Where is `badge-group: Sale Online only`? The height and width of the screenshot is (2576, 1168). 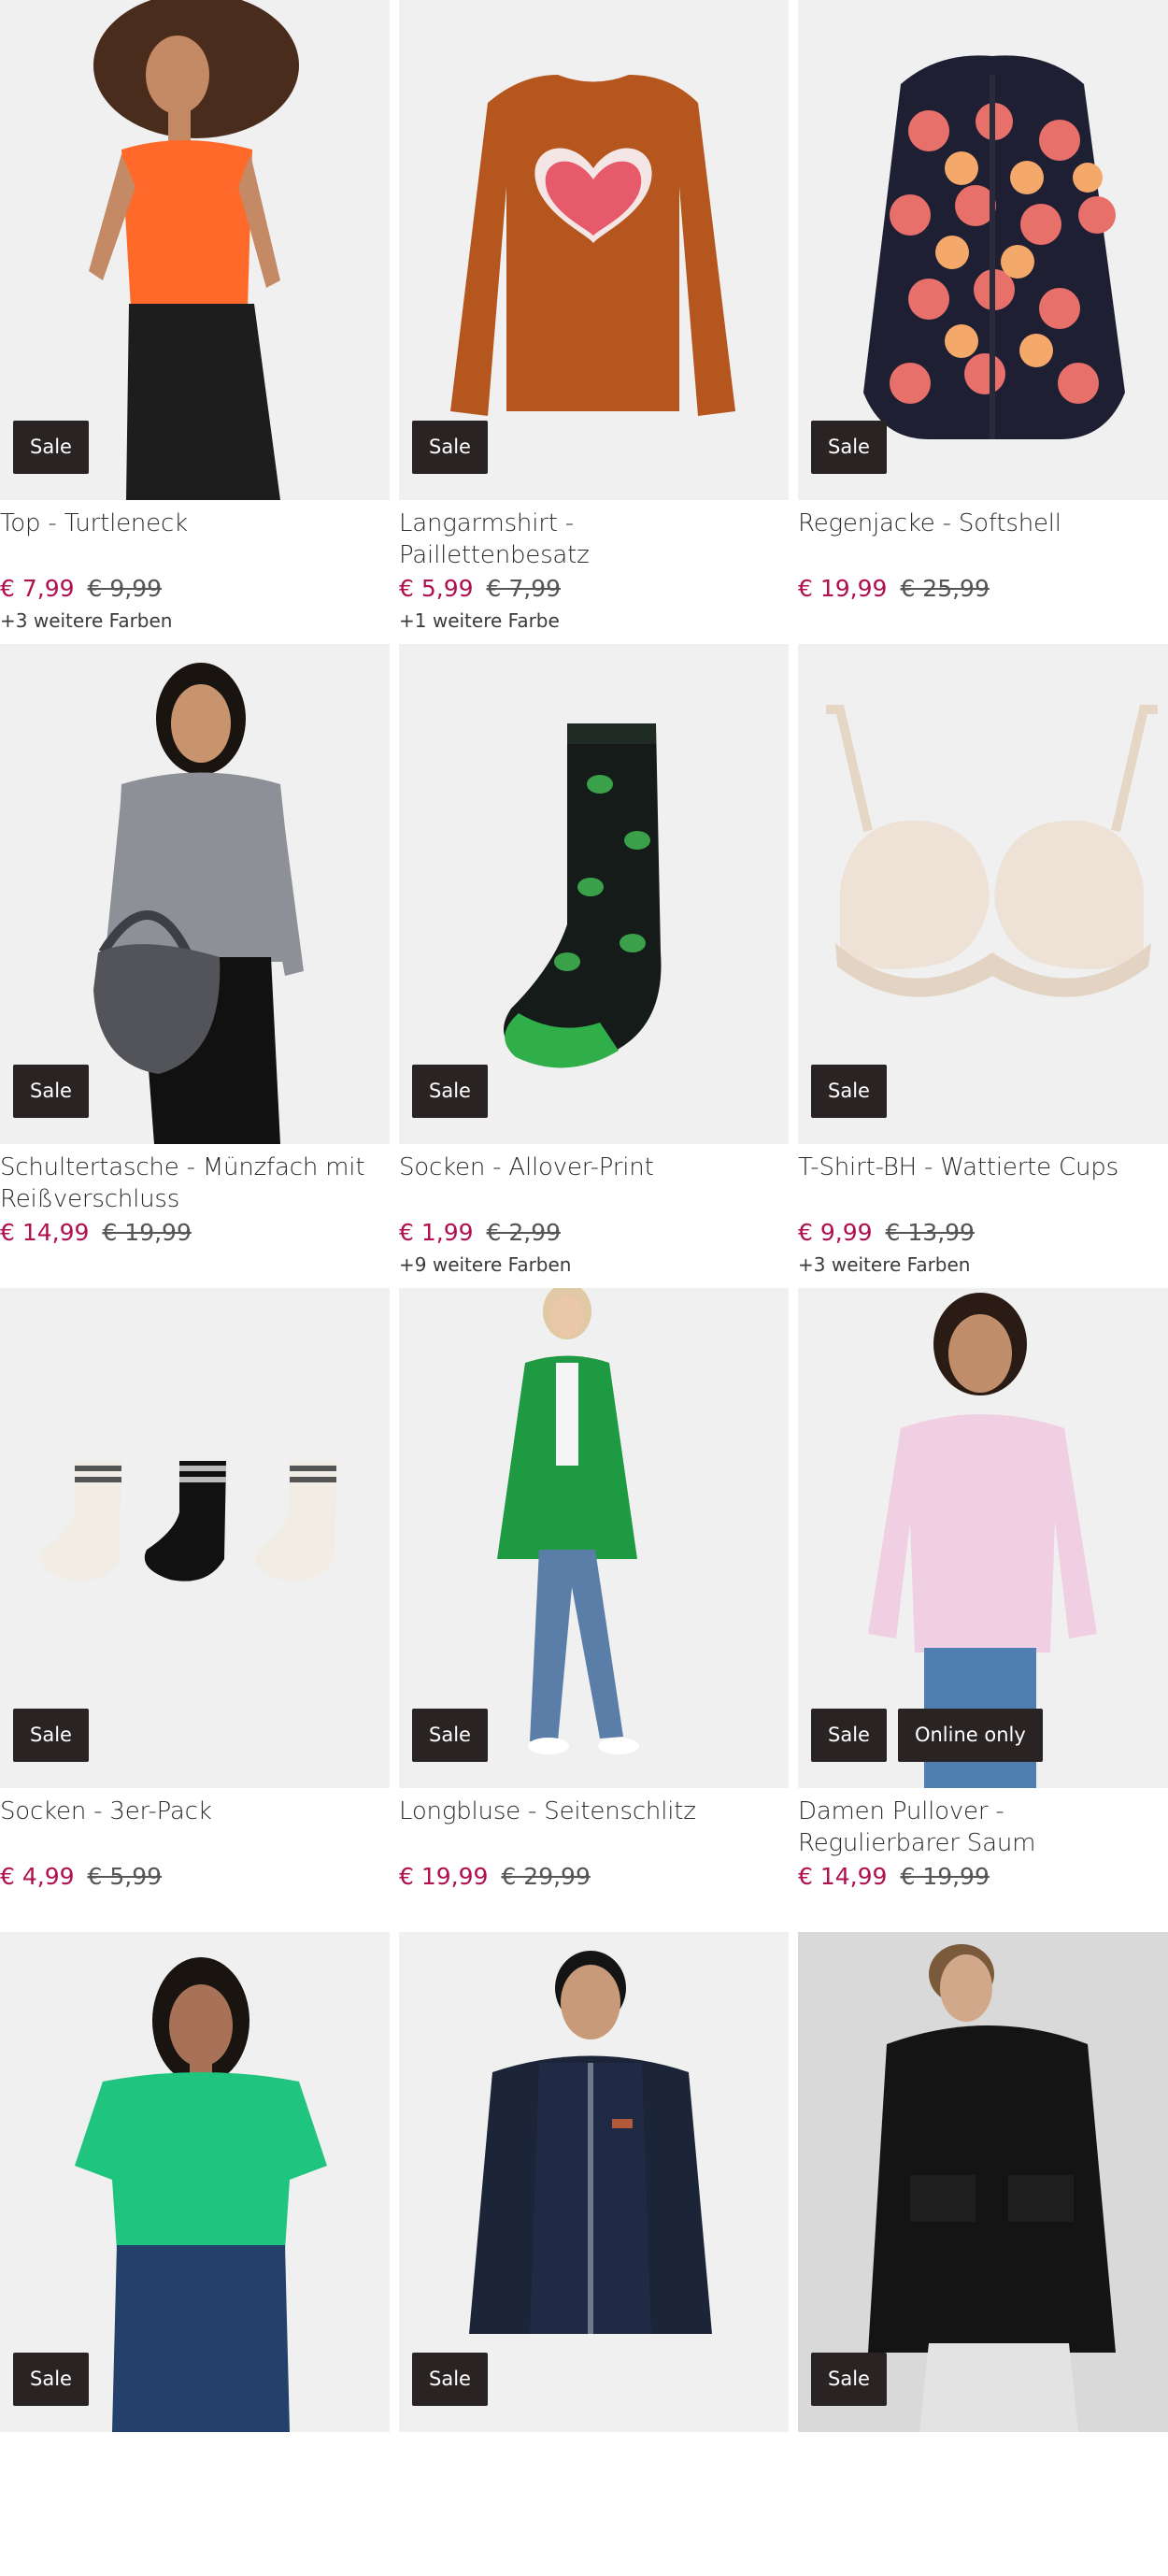
badge-group: Sale Online only is located at coordinates (927, 1735).